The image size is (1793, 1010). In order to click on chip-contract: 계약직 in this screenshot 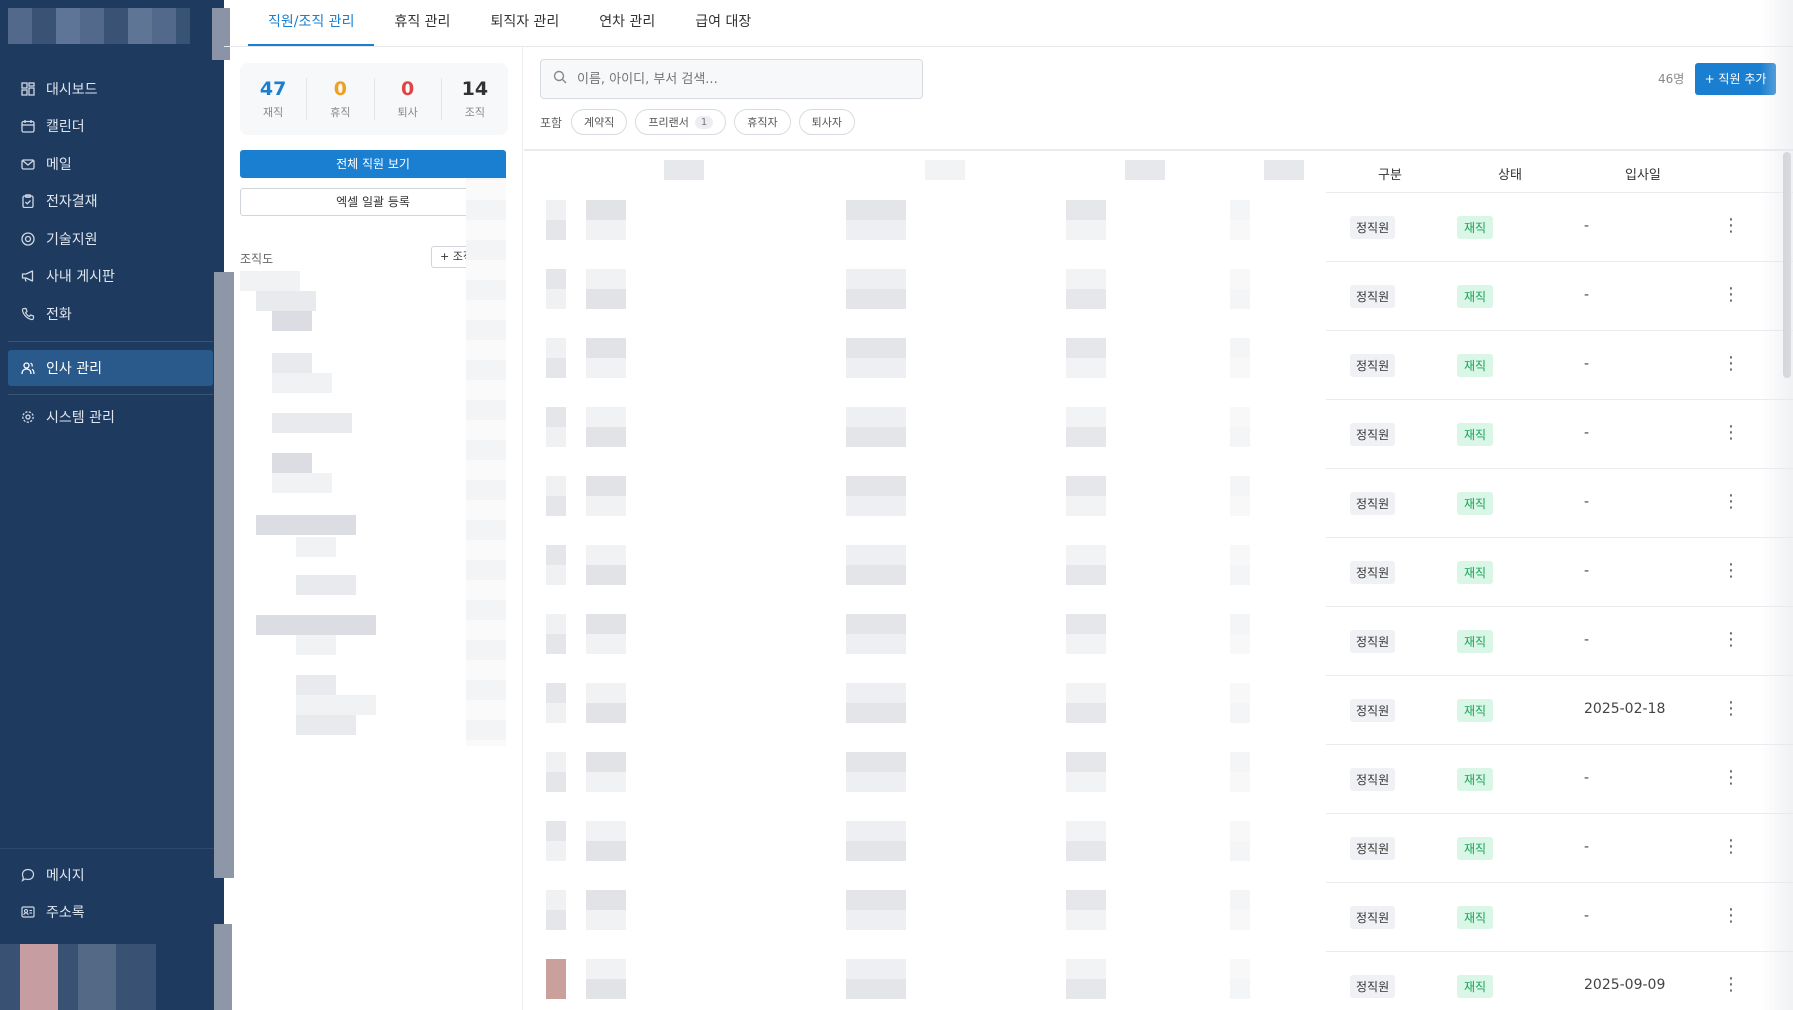, I will do `click(599, 122)`.